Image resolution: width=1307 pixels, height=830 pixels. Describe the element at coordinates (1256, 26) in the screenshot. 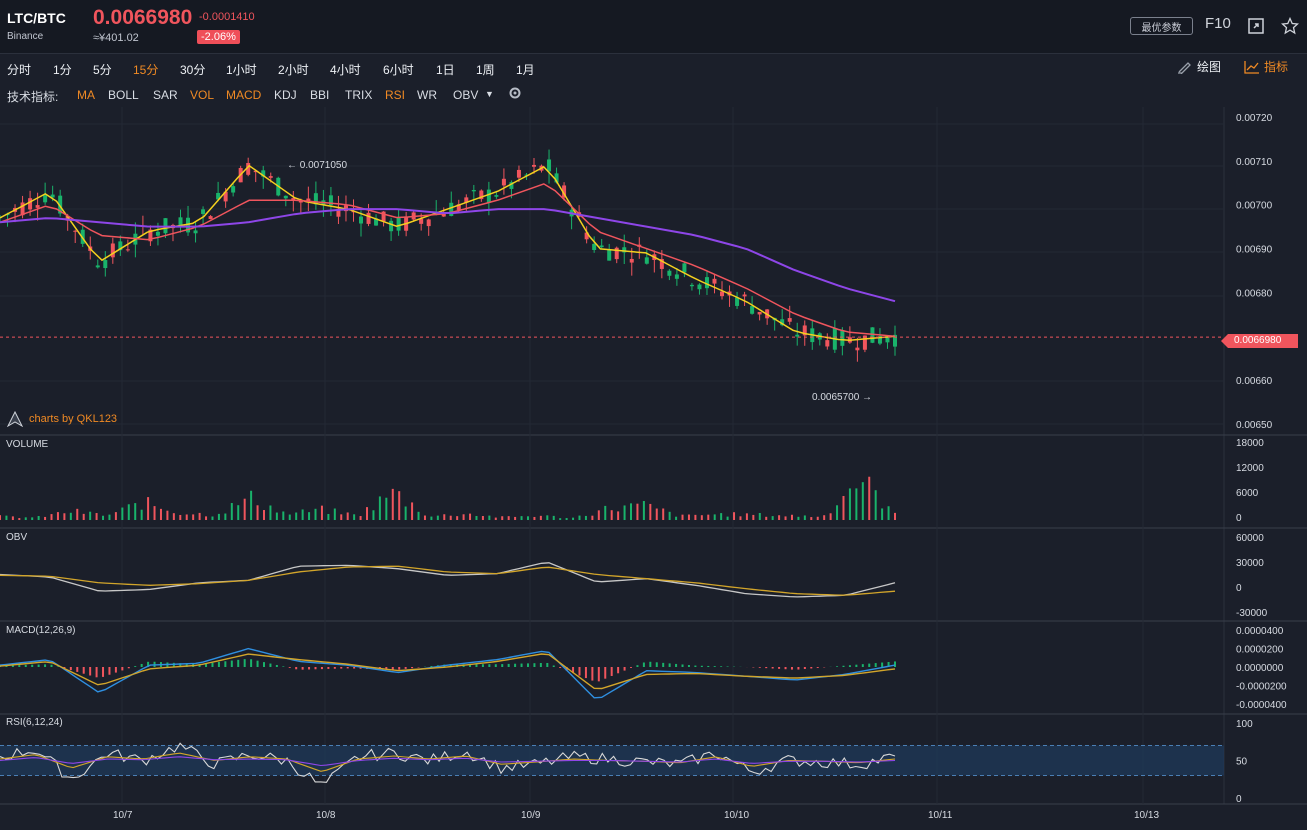

I see `fullscreen-icon` at that location.